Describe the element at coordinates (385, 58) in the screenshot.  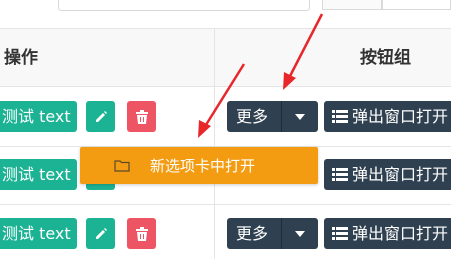
I see `column-header-button-group: 按钮组` at that location.